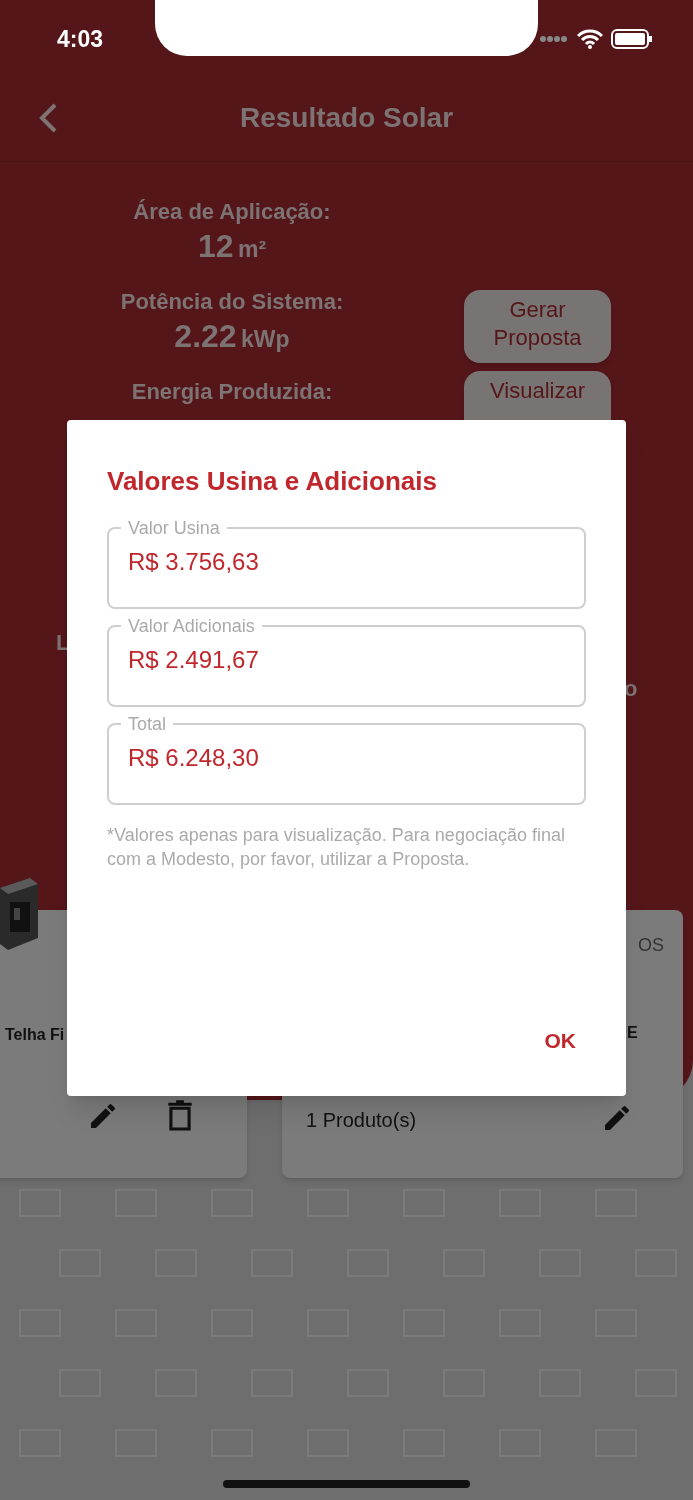 The image size is (693, 1500). What do you see at coordinates (590, 39) in the screenshot?
I see `wifi-icon` at bounding box center [590, 39].